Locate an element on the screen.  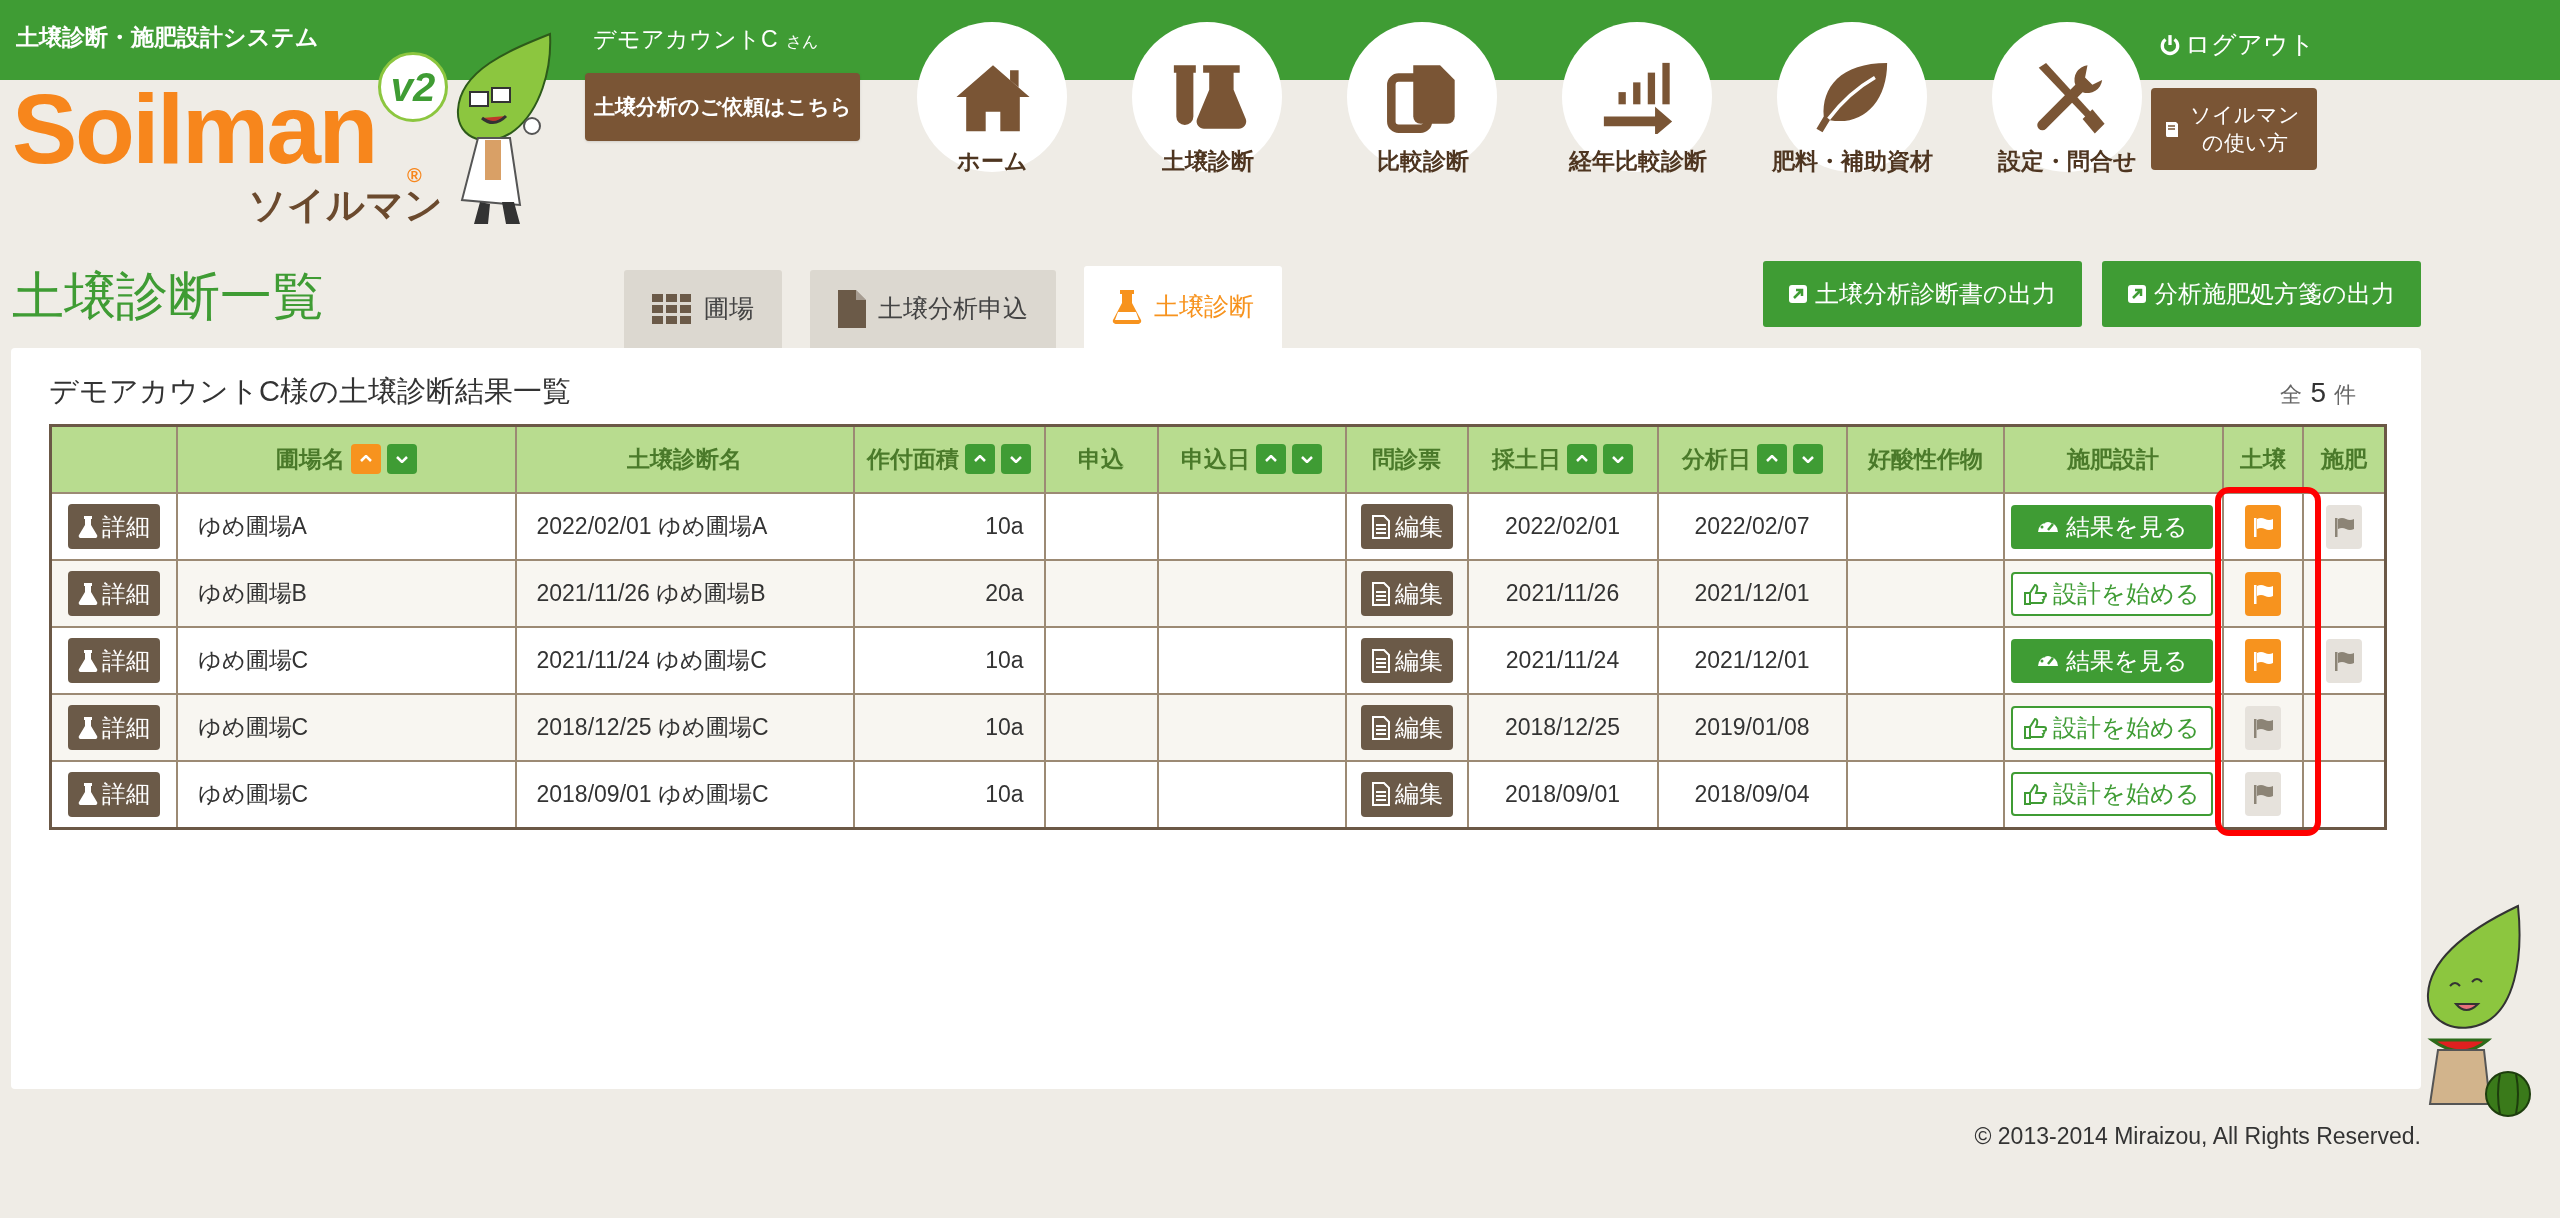
column-header: 施肥設計 is located at coordinates (2113, 459).